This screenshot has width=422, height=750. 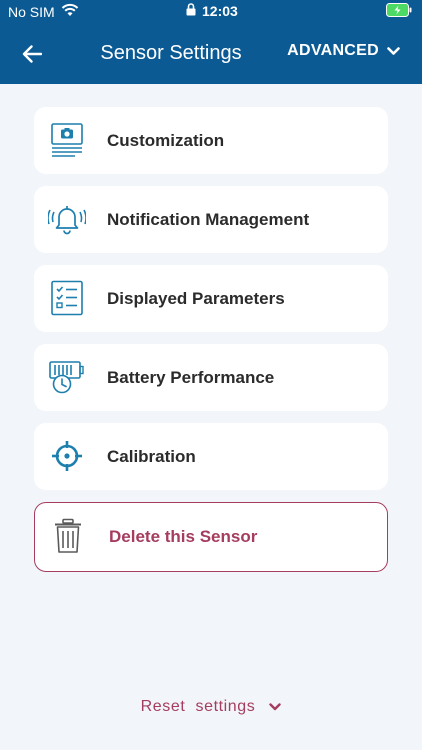 I want to click on status-left: No SIM, so click(x=43, y=11).